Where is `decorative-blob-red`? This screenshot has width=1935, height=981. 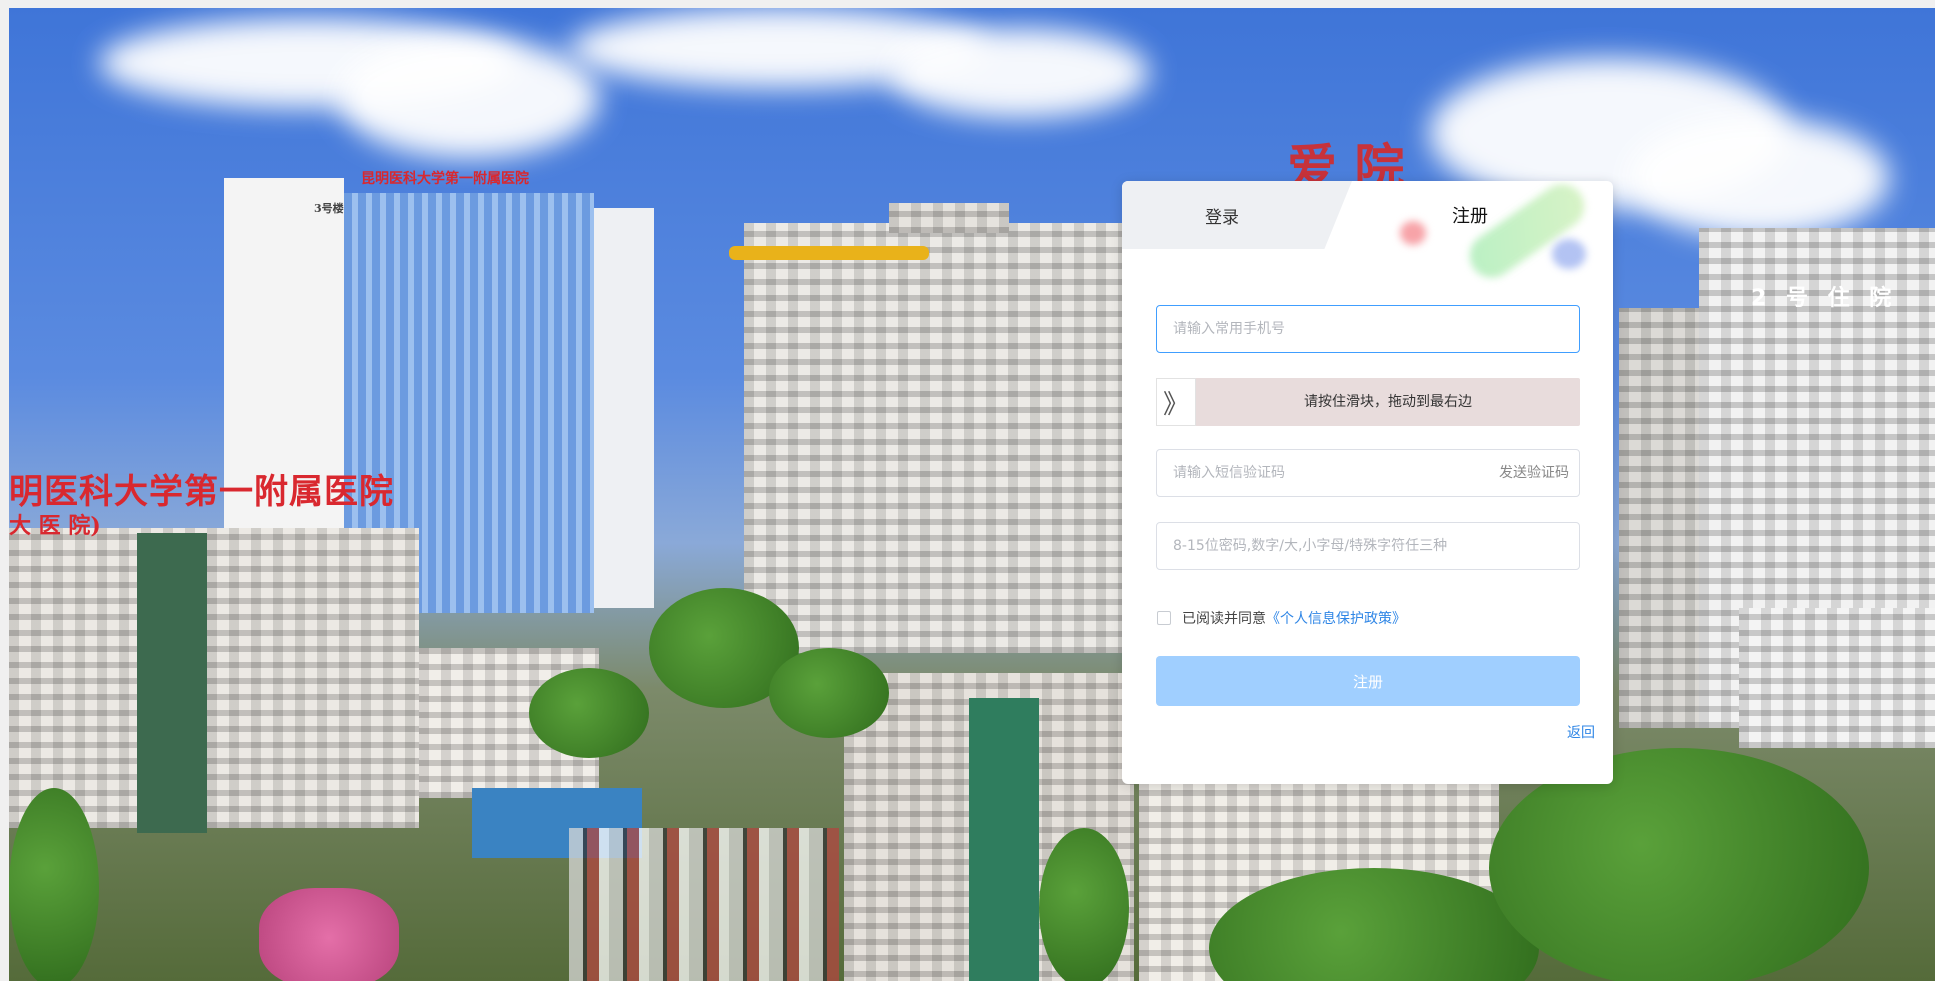 decorative-blob-red is located at coordinates (1413, 233).